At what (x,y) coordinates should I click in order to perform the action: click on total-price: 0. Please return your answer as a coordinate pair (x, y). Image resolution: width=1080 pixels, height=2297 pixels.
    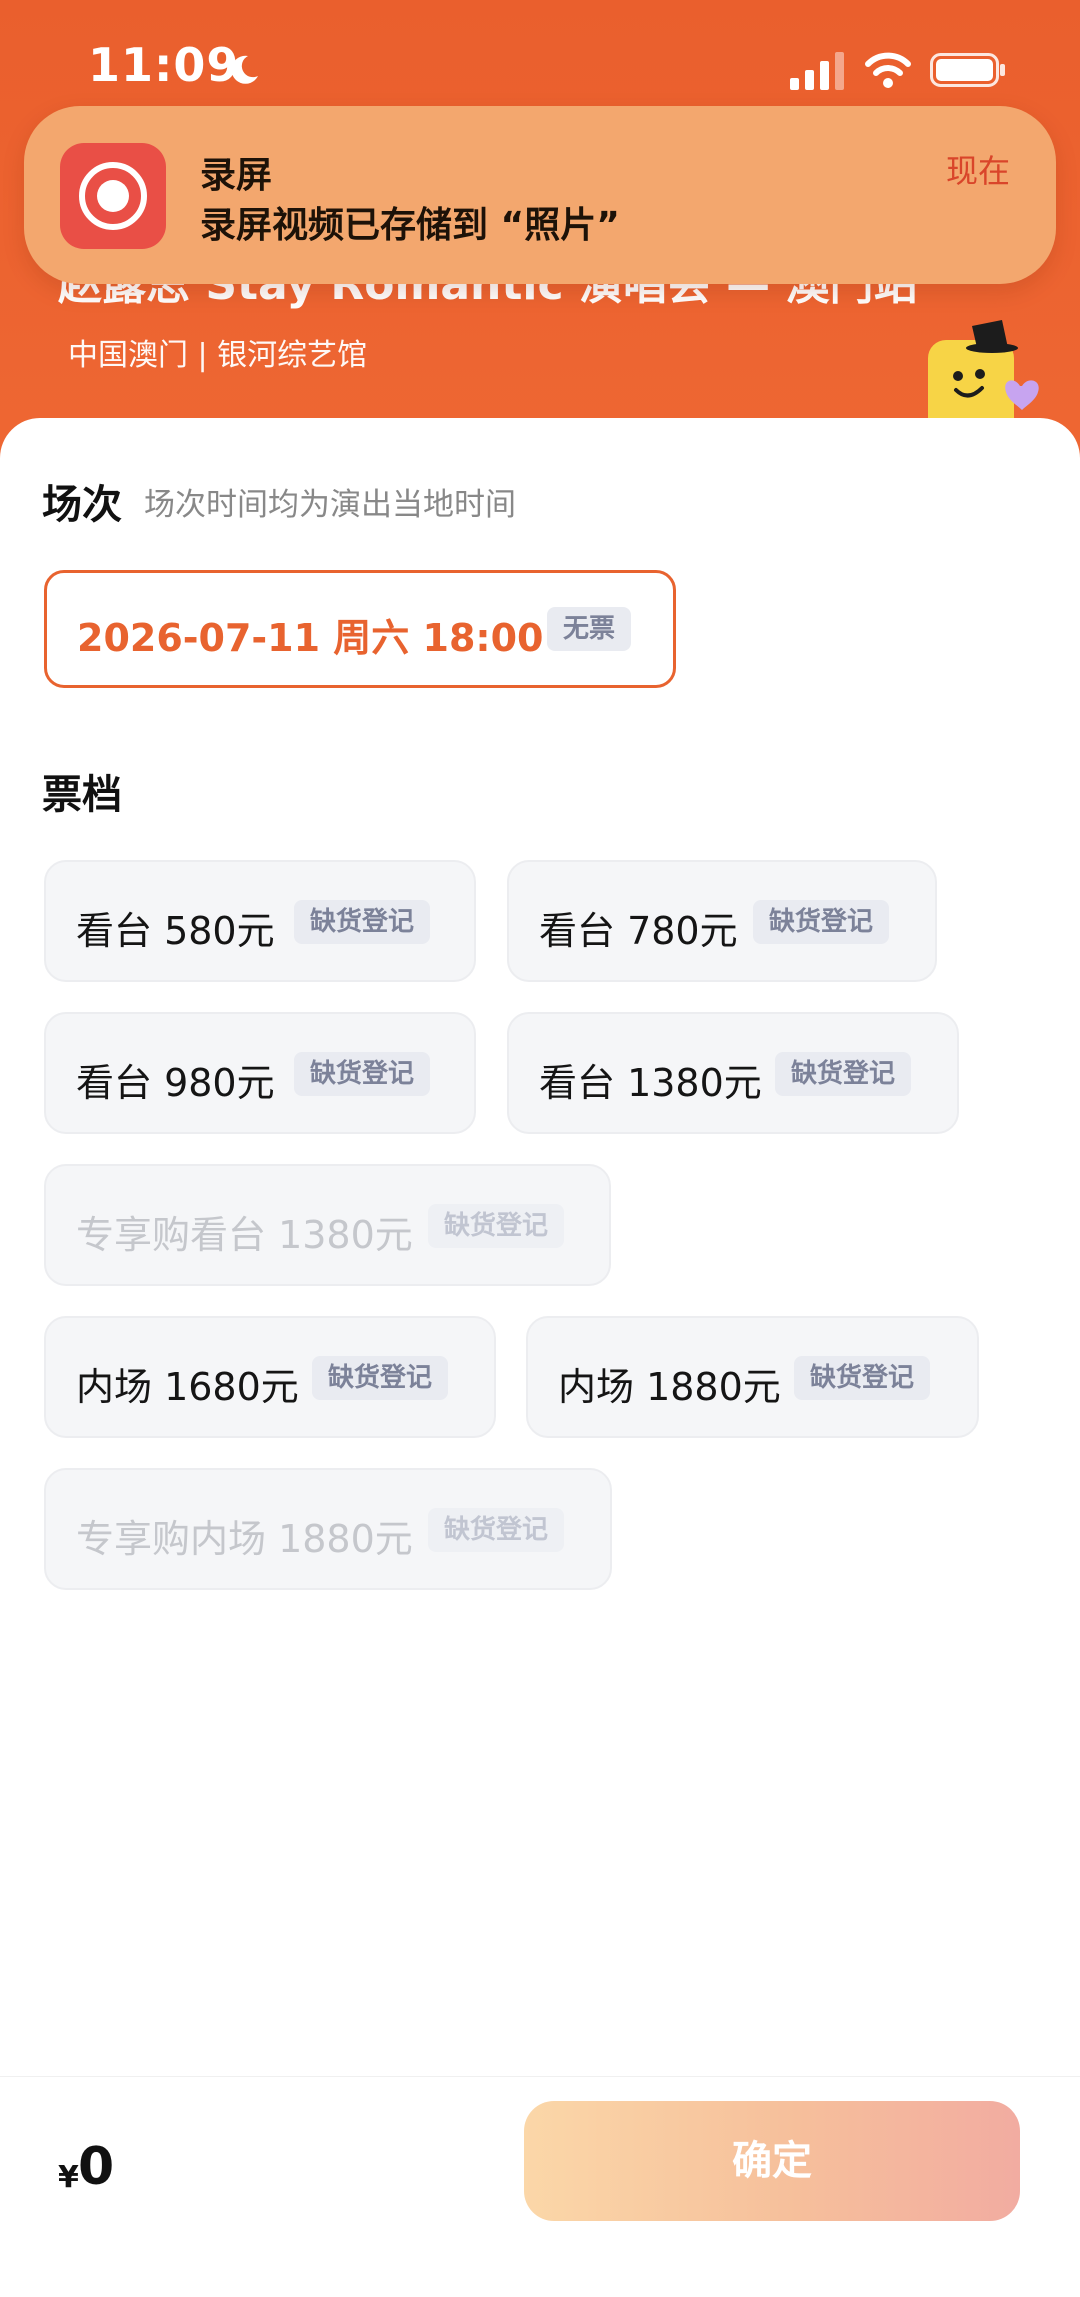
    Looking at the image, I should click on (96, 2167).